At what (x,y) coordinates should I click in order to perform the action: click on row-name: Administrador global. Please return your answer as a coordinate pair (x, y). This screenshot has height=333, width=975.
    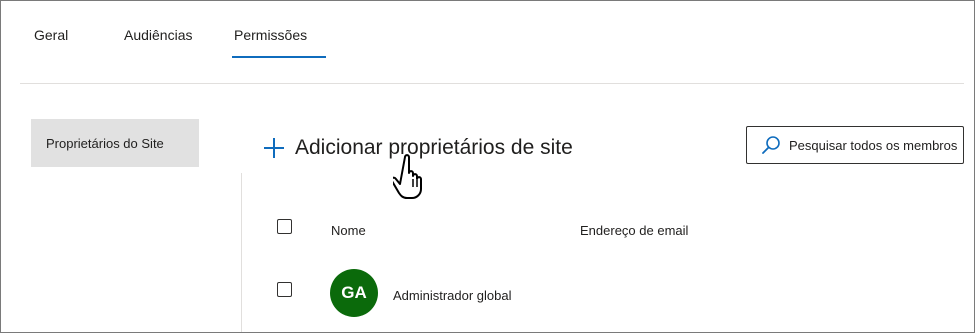
    Looking at the image, I should click on (452, 295).